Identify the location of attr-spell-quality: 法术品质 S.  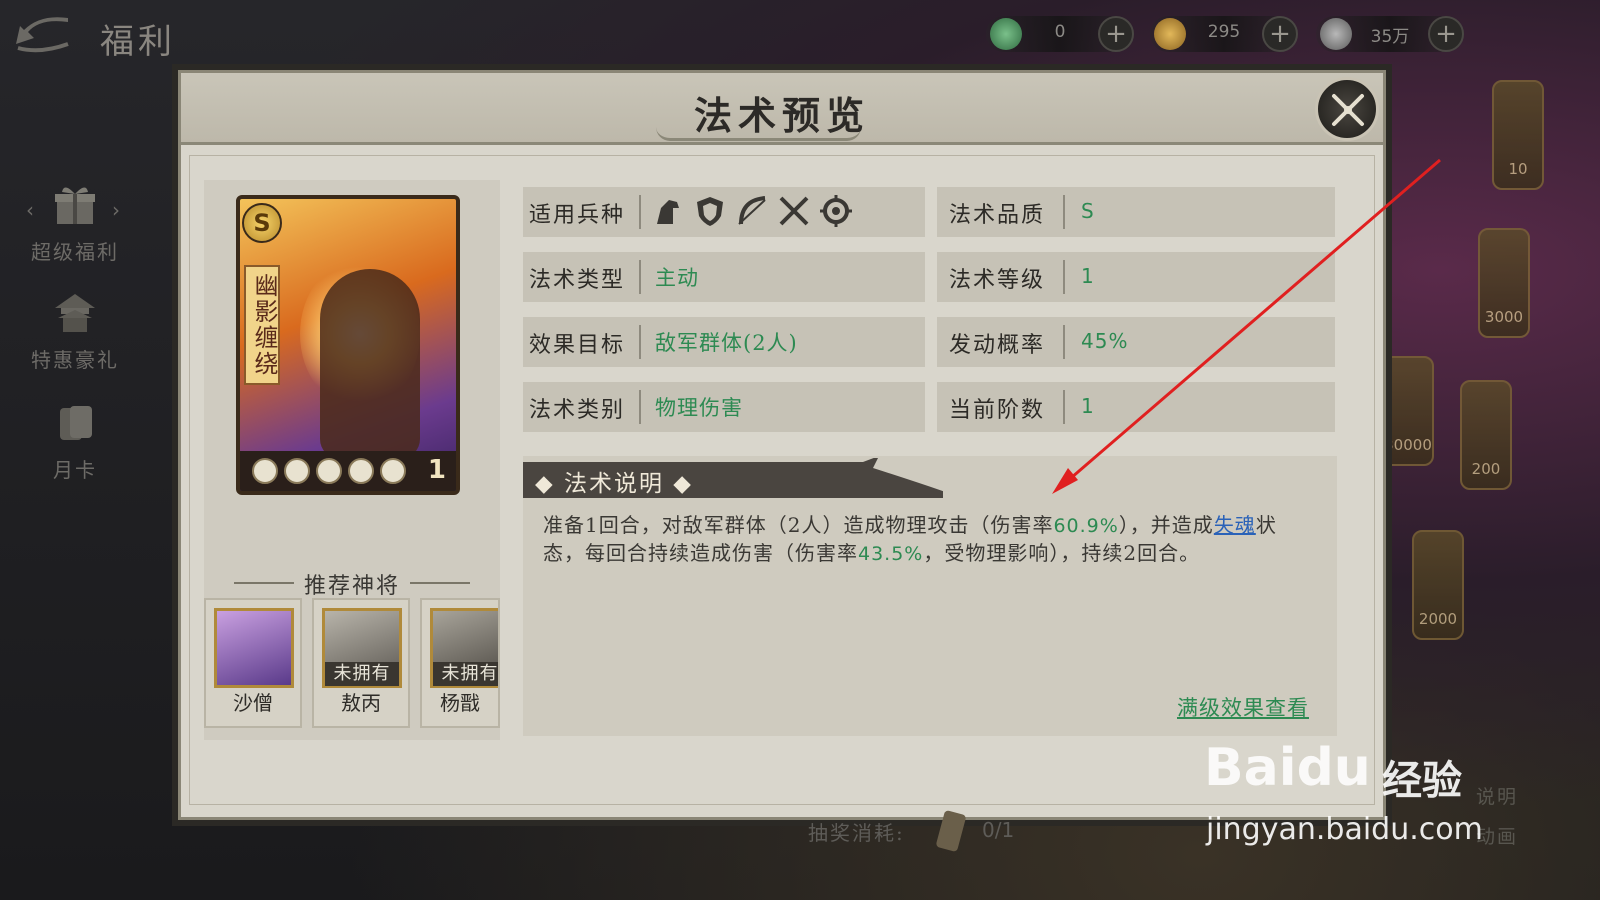
(1136, 212).